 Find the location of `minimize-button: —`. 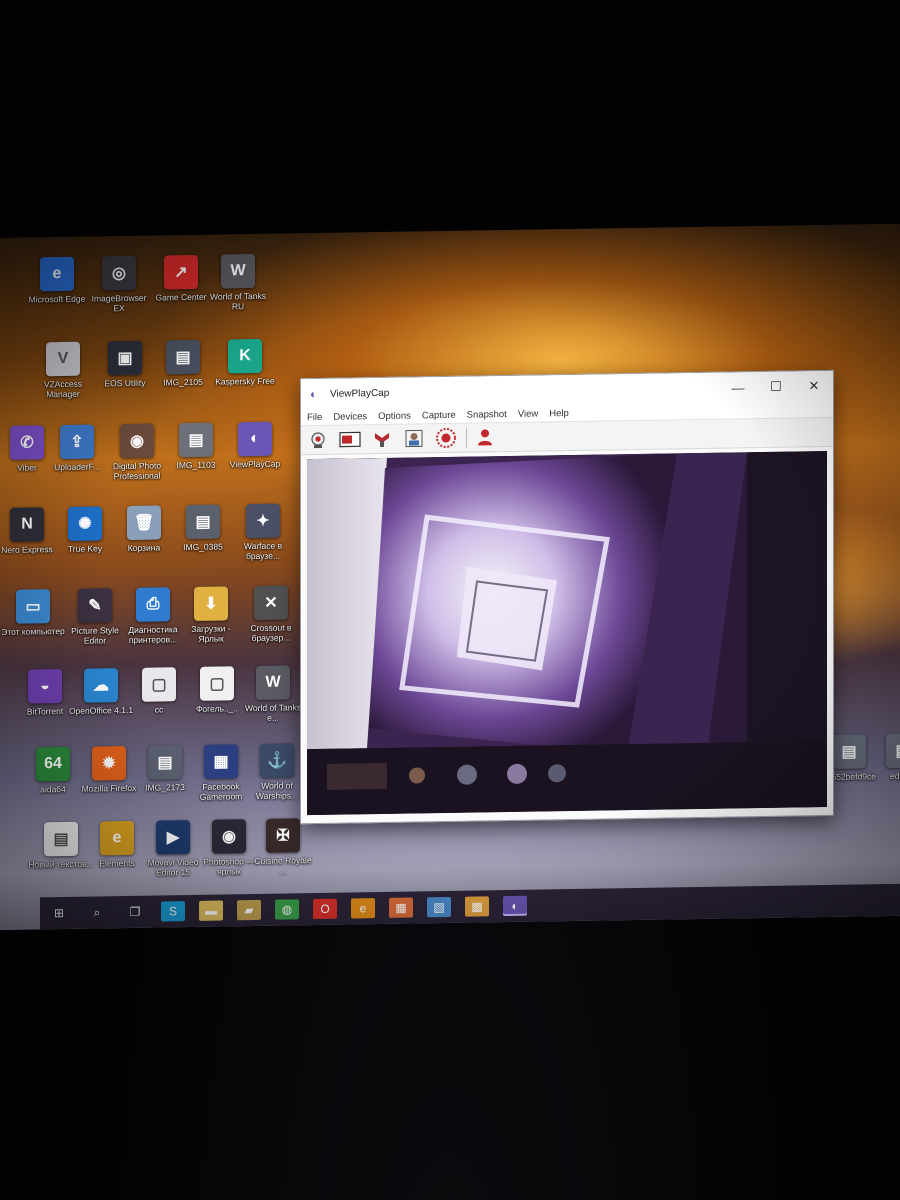

minimize-button: — is located at coordinates (738, 387).